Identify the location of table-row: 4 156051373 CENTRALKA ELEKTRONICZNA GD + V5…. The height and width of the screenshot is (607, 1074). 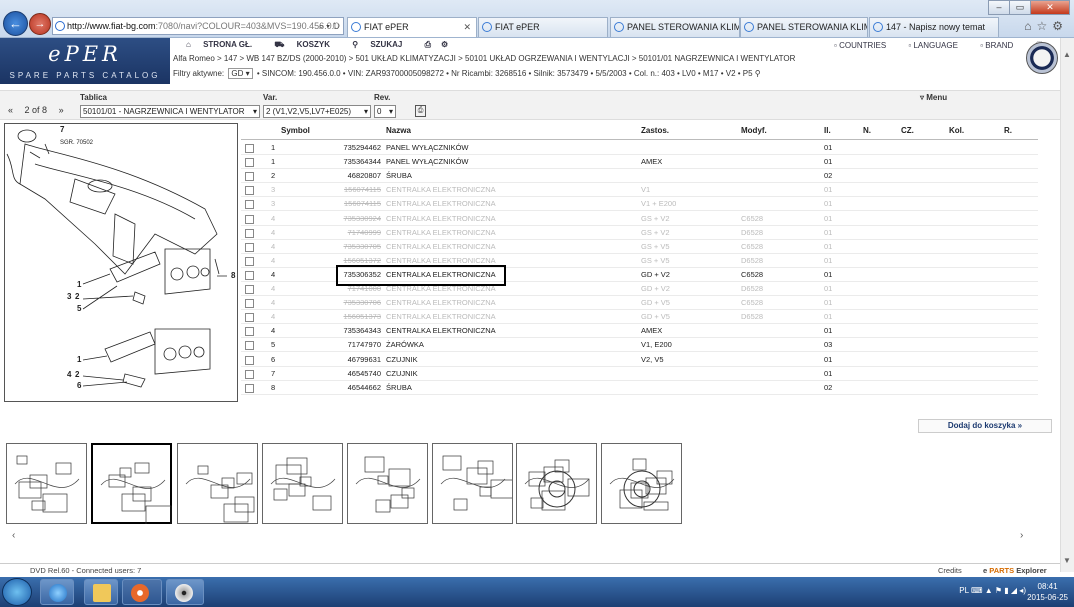
(639, 317).